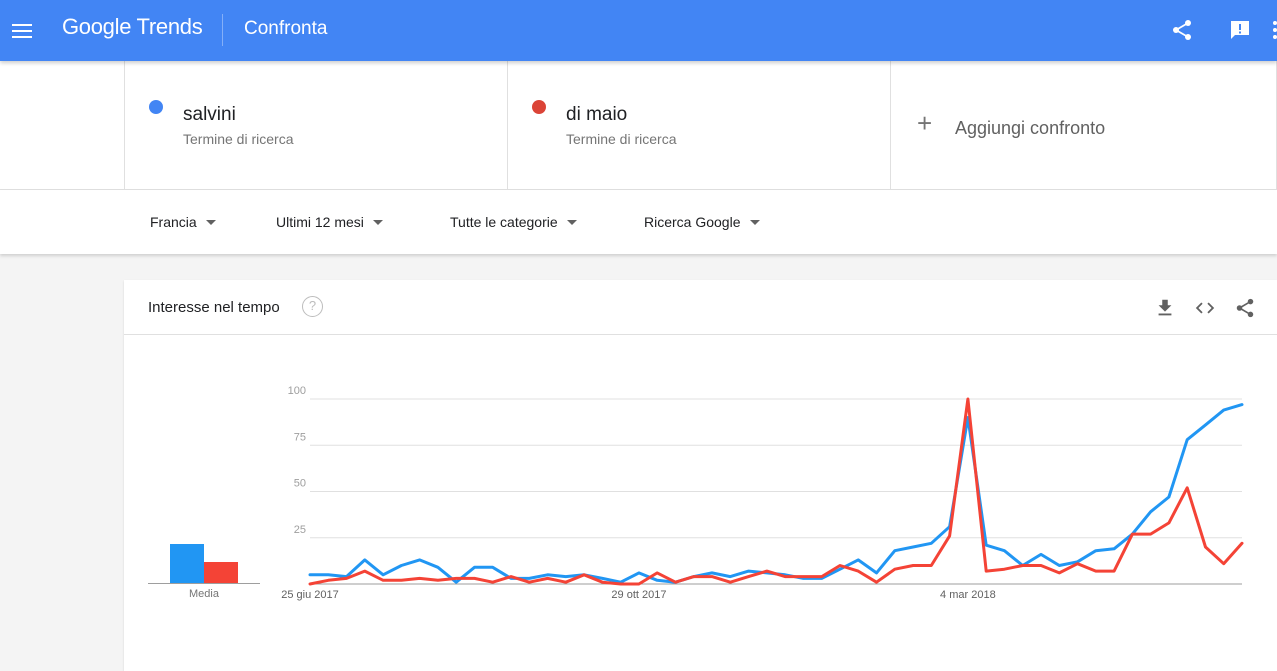 The width and height of the screenshot is (1277, 671). Describe the element at coordinates (504, 222) in the screenshot. I see `category-filter-label: Tutte le categorie` at that location.